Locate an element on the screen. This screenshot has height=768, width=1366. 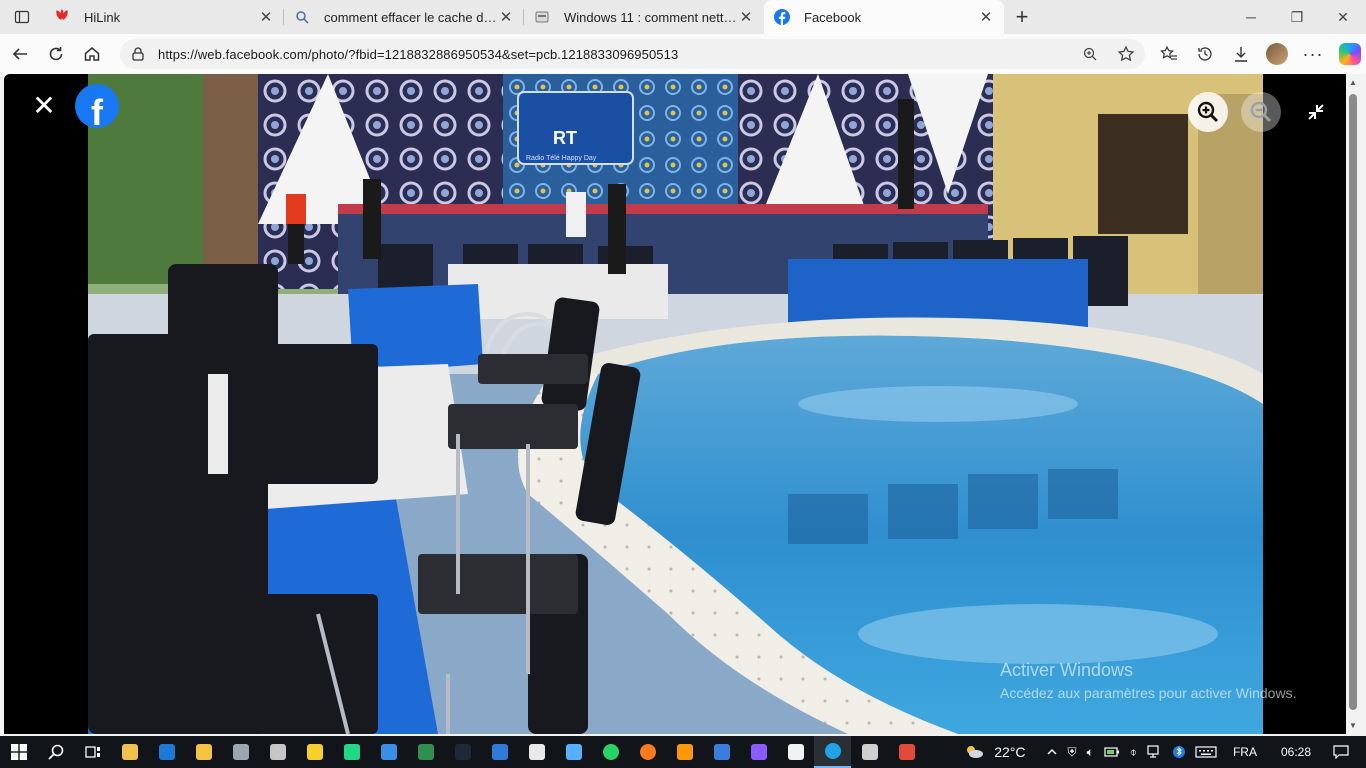
scroll-up-icon: ▲ is located at coordinates (1353, 82).